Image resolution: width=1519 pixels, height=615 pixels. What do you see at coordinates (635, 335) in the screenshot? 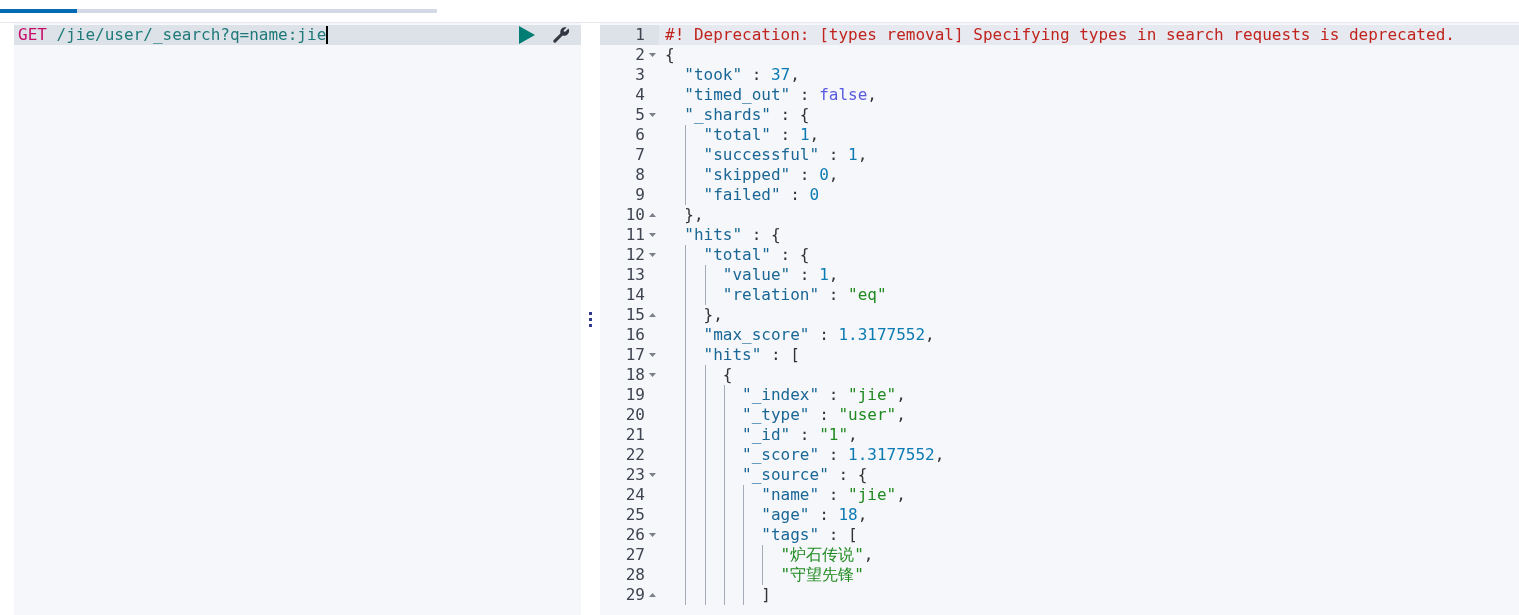
I see `line-number: 16` at bounding box center [635, 335].